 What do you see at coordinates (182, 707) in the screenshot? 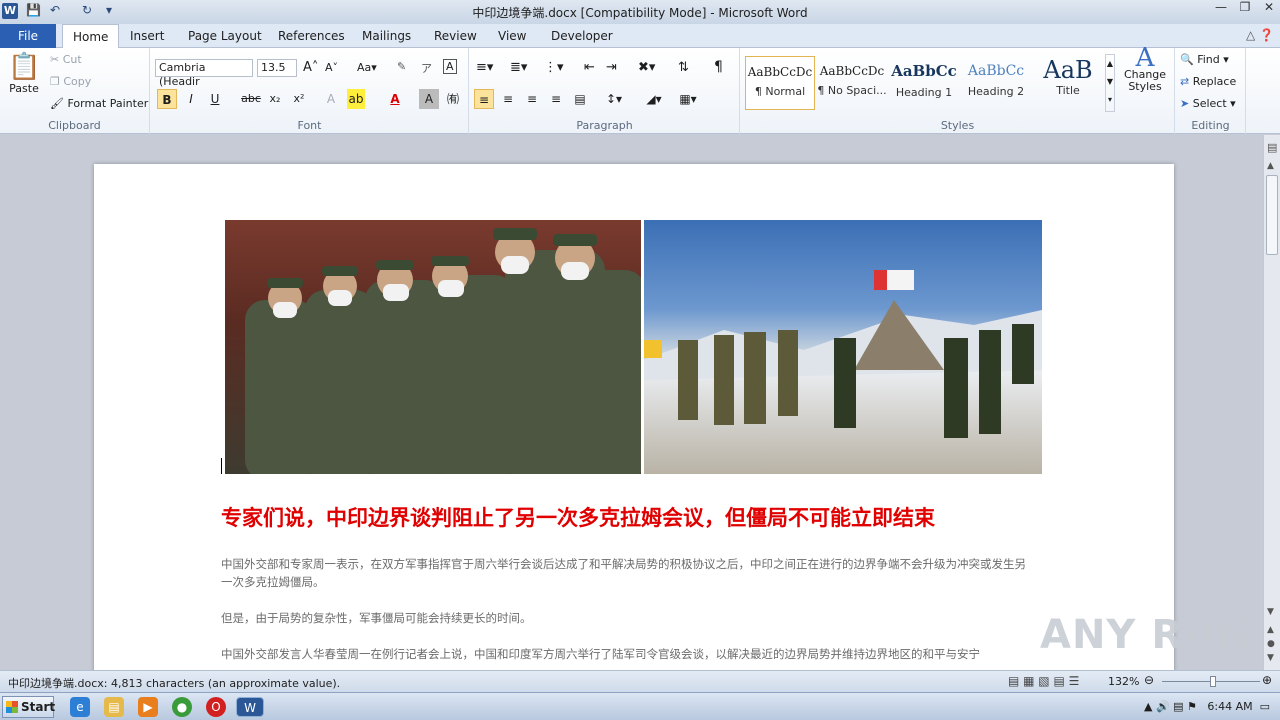
I see `chrome-icon: ●` at bounding box center [182, 707].